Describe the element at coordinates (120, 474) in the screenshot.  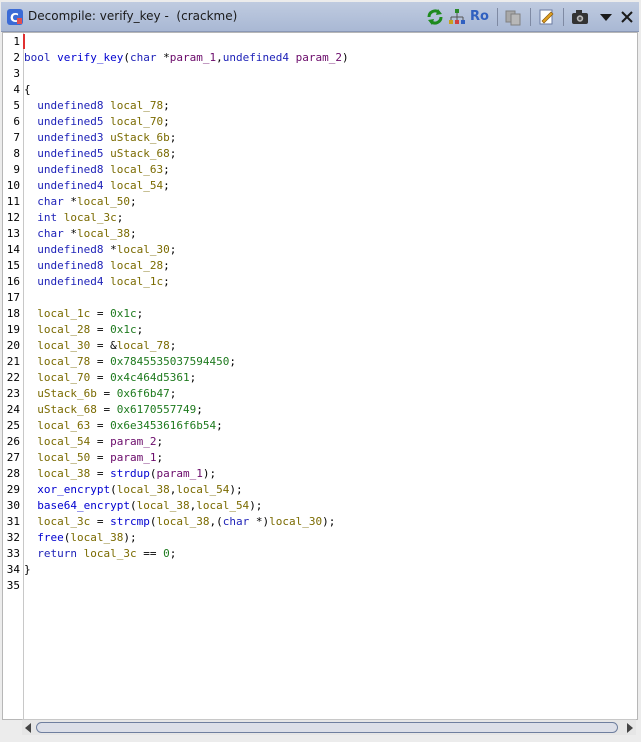
I see `code-text: local_38 = strdup(param_1);` at that location.